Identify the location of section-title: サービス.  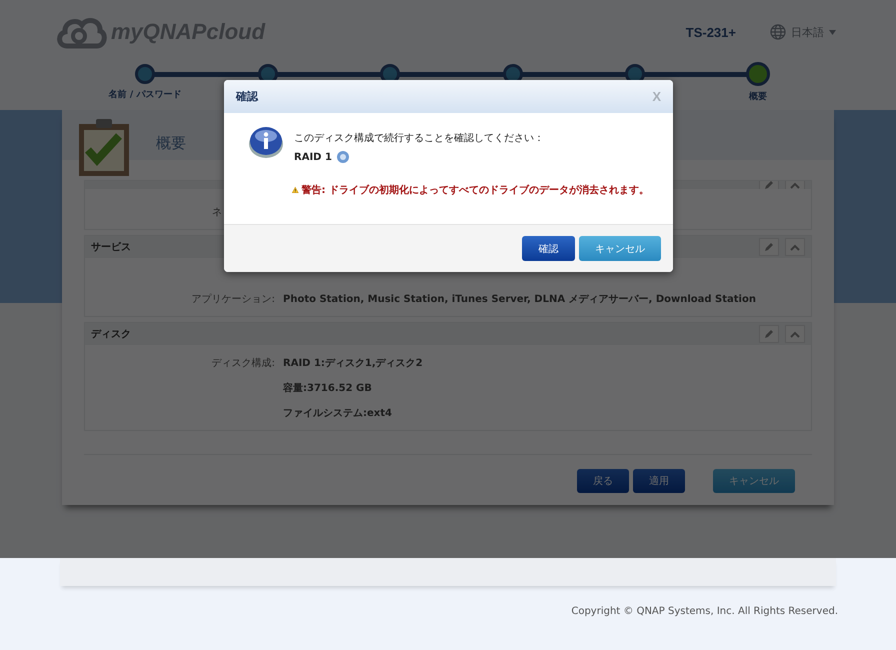
(111, 247).